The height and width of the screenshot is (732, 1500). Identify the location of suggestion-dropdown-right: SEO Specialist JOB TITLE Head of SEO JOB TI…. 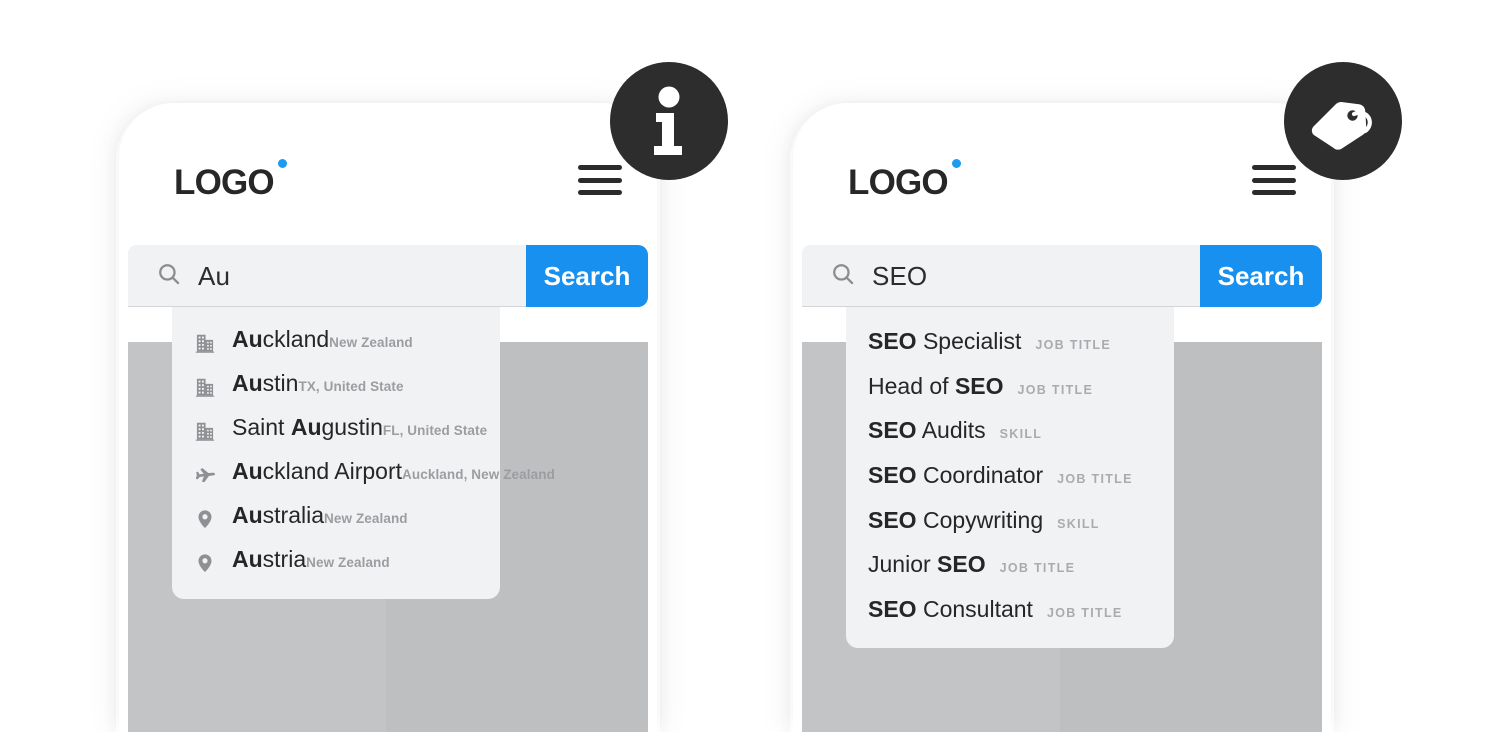
(1010, 477).